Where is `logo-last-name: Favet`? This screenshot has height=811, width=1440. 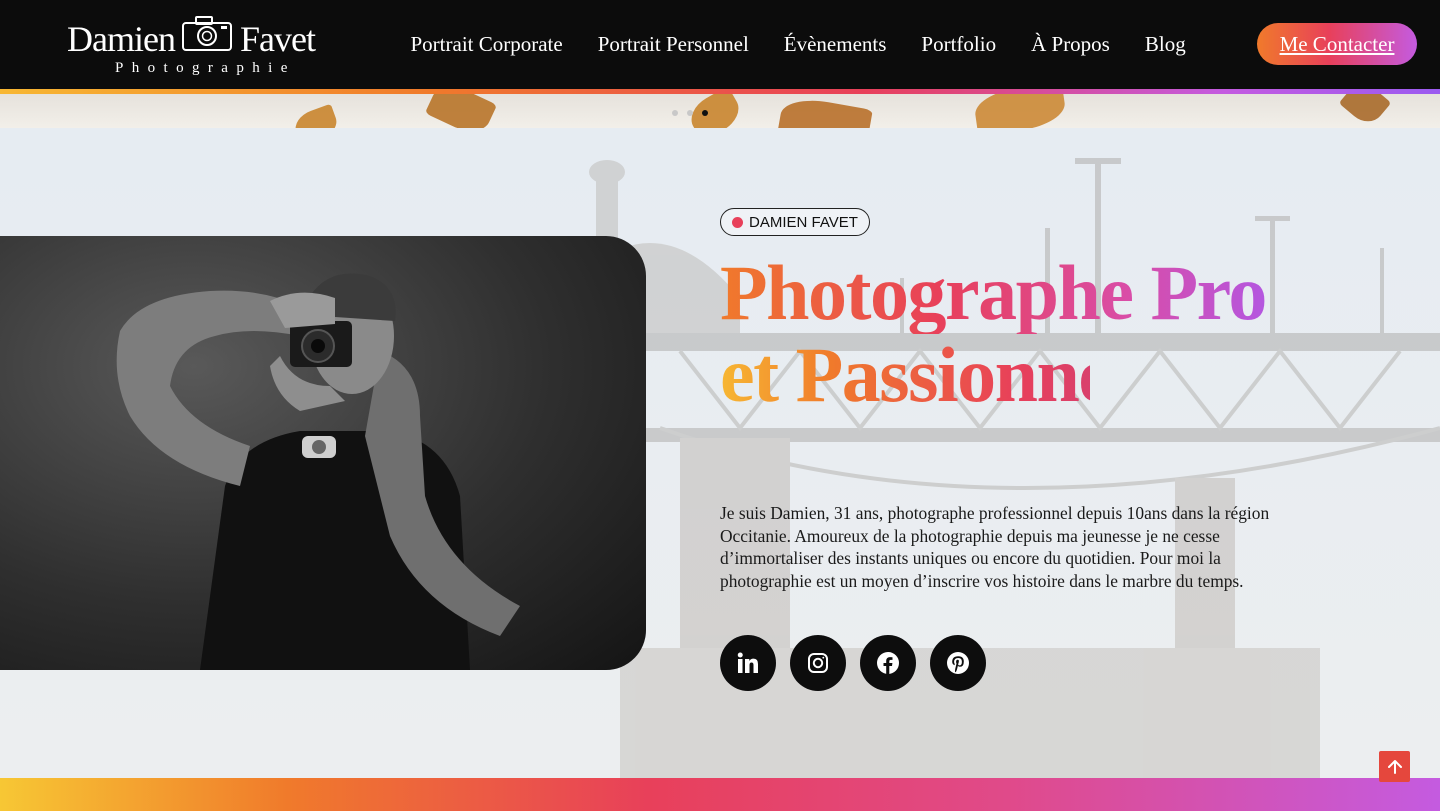
logo-last-name: Favet is located at coordinates (278, 39).